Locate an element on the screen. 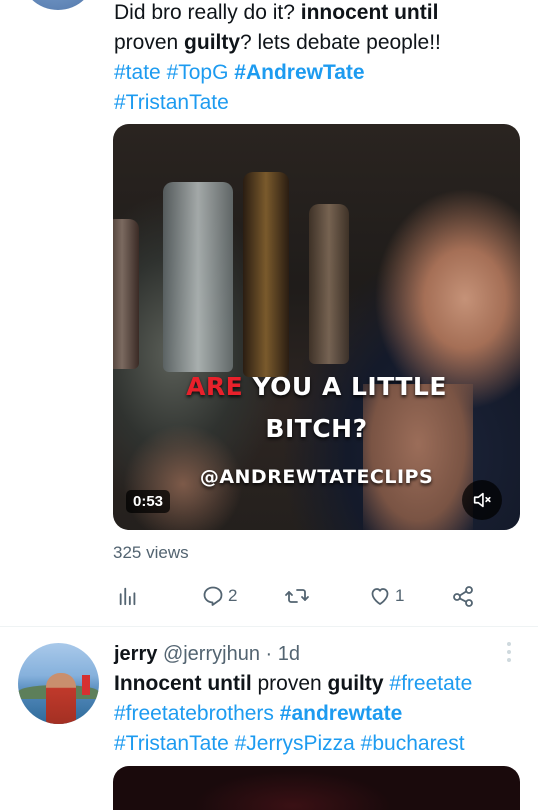 The height and width of the screenshot is (810, 538). reply-count: 2 is located at coordinates (233, 595).